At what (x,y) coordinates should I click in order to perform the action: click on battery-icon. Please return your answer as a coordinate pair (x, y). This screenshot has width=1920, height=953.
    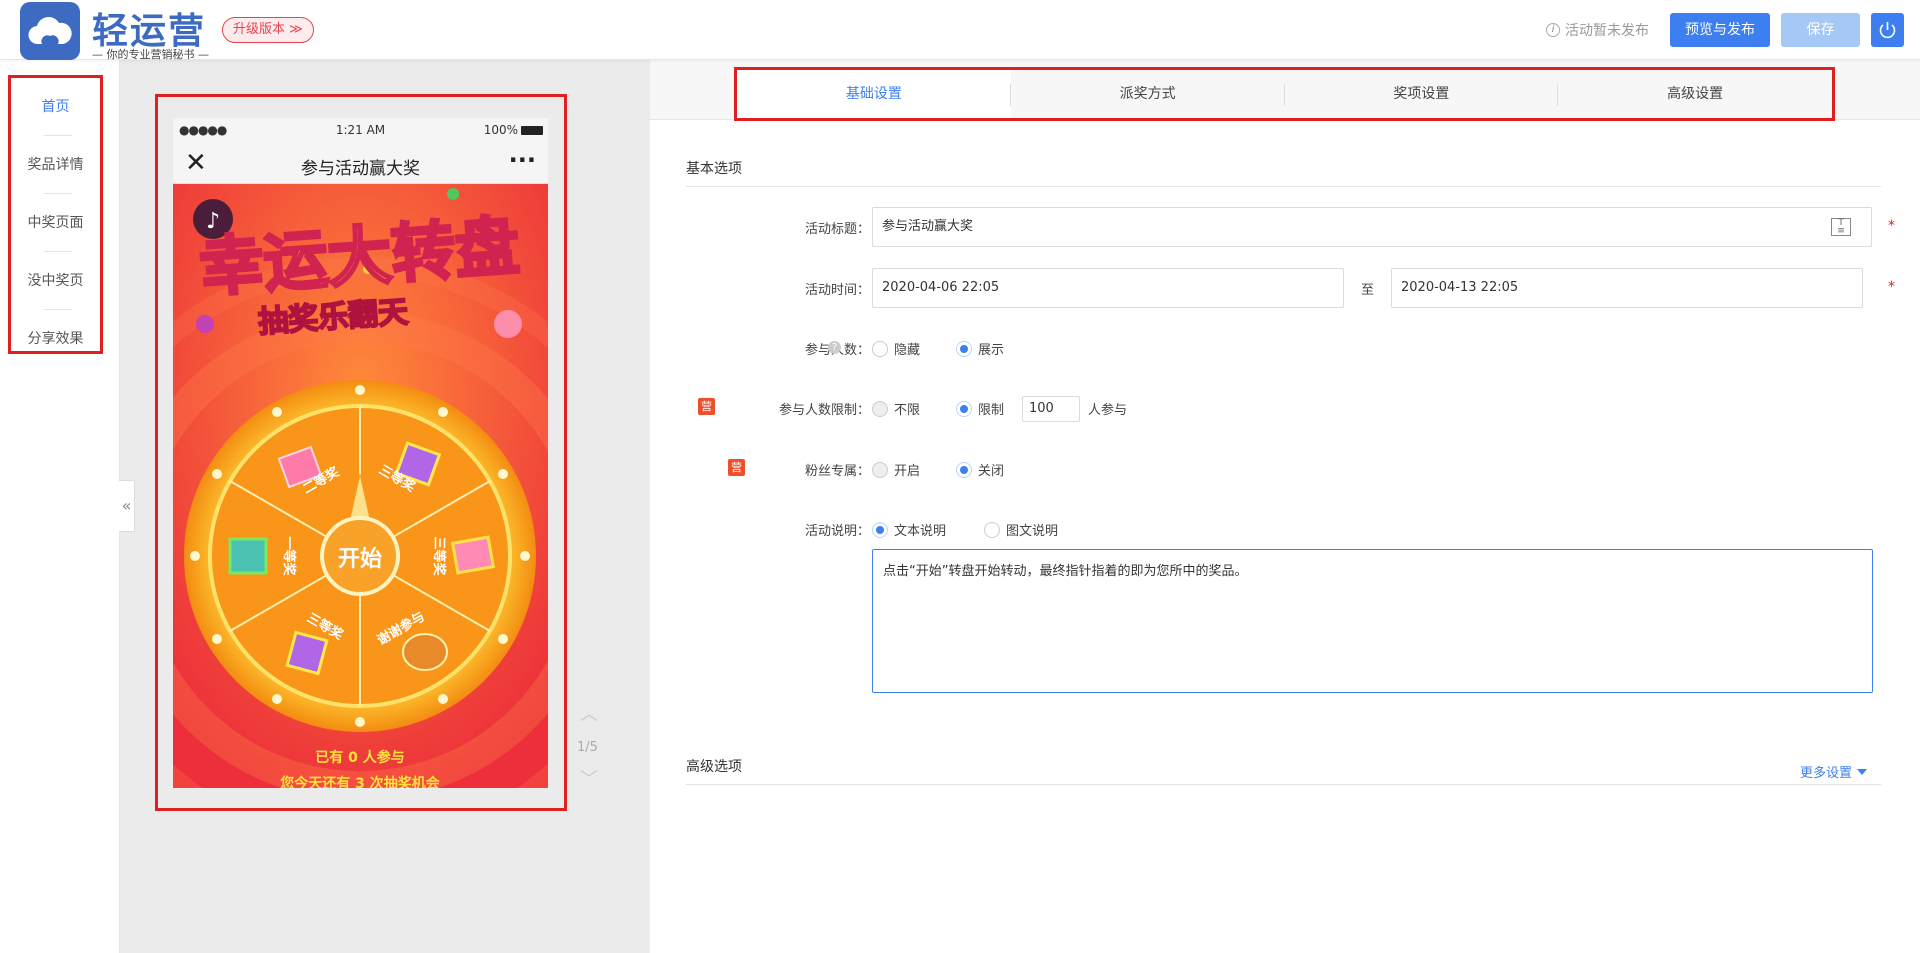
    Looking at the image, I should click on (532, 130).